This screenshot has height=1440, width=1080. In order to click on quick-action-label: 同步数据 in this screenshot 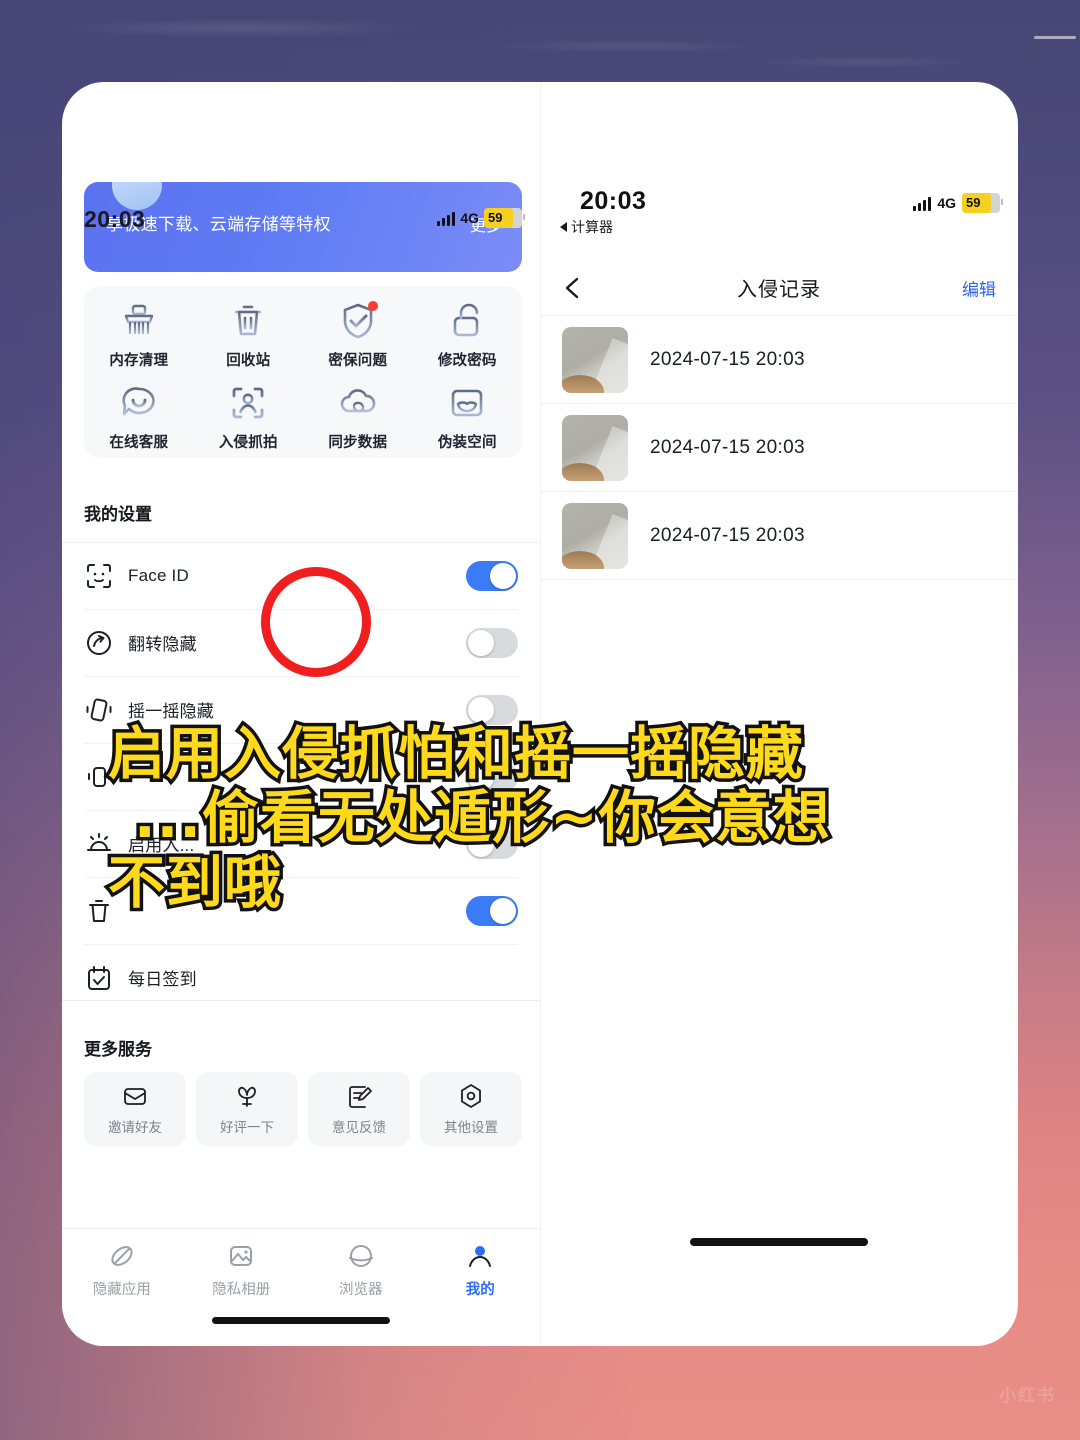, I will do `click(358, 443)`.